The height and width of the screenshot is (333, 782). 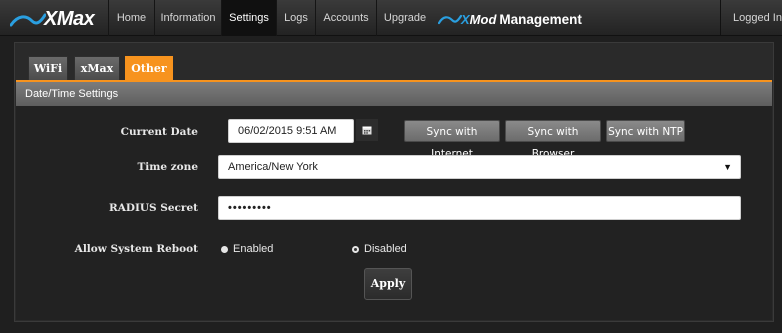 I want to click on calendar-icon, so click(x=367, y=130).